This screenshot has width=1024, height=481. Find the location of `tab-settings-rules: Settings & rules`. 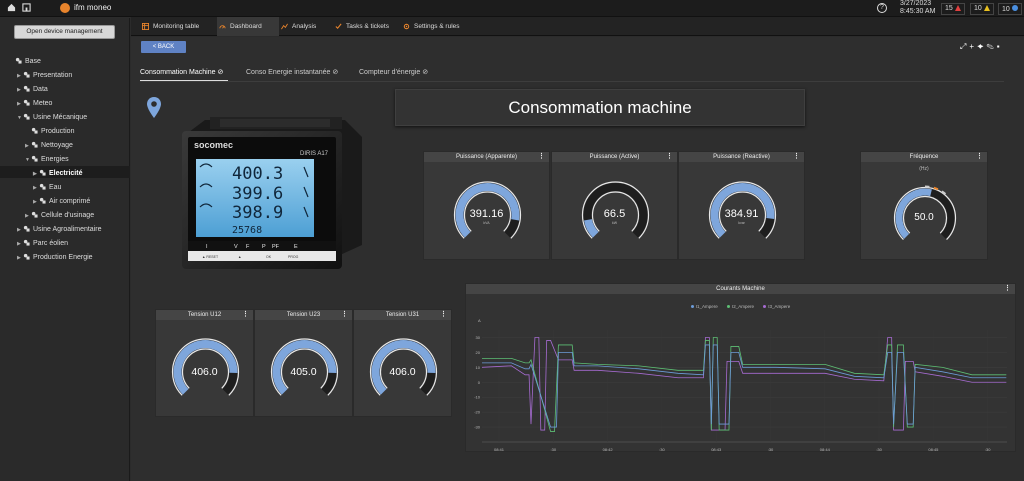

tab-settings-rules: Settings & rules is located at coordinates (430, 26).